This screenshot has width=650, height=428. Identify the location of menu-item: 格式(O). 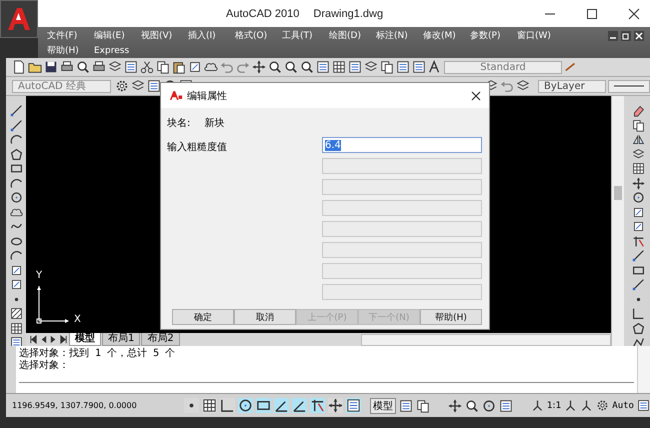
(258, 35).